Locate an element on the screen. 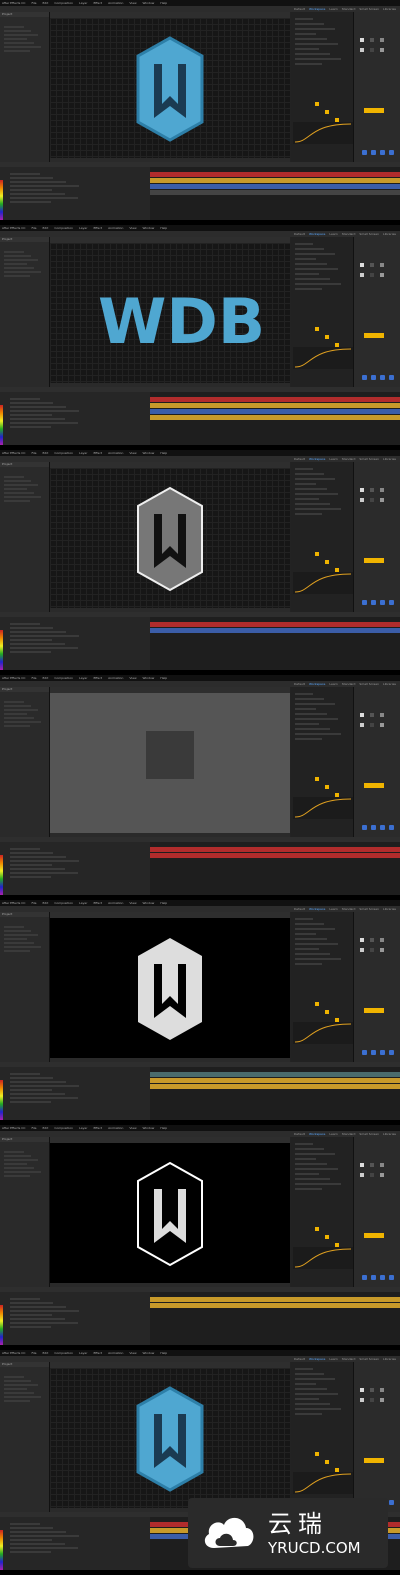 The height and width of the screenshot is (1575, 400). effects-presets-panel is located at coordinates (377, 762).